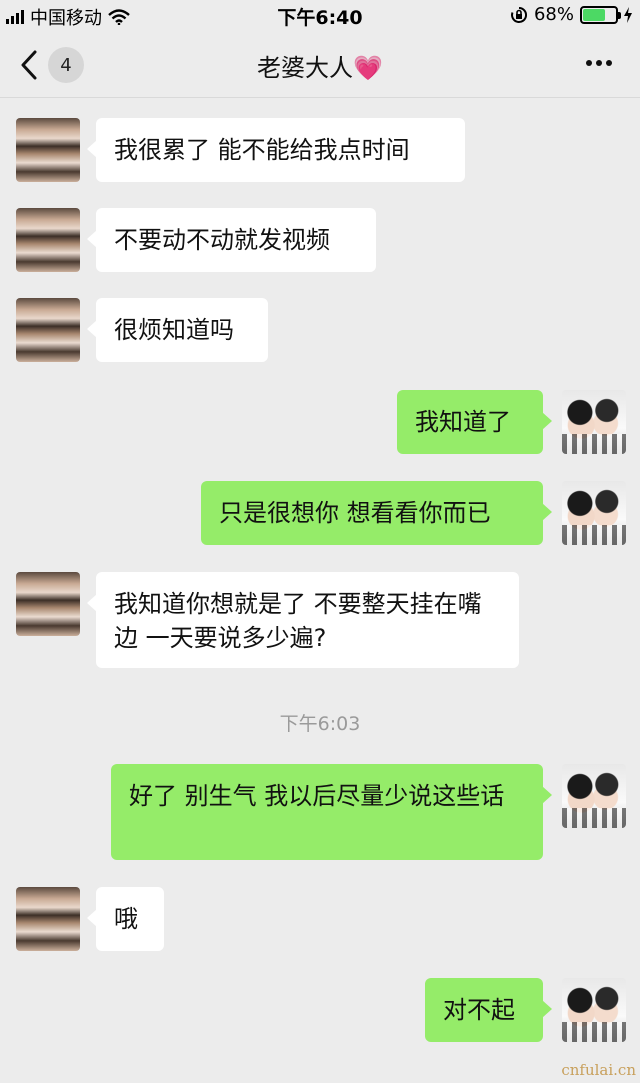  Describe the element at coordinates (331, 812) in the screenshot. I see `message-bubble-outgoing: 好了 别生气 我以后尽量少说这些话` at that location.